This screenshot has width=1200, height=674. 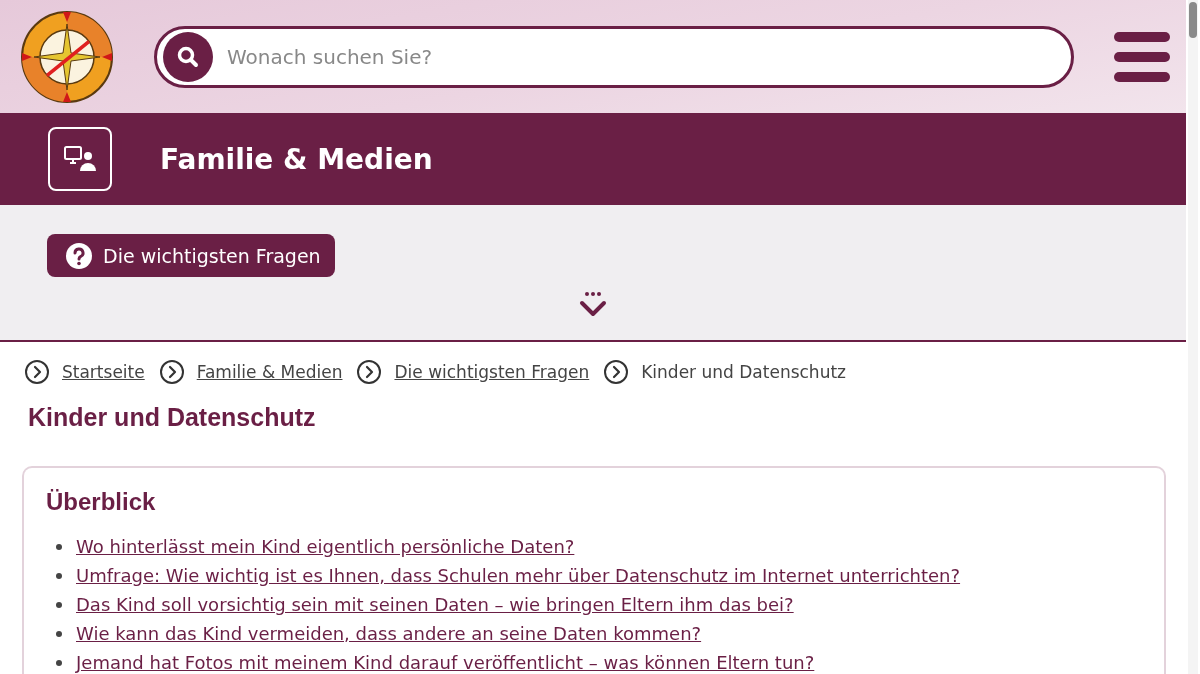 What do you see at coordinates (445, 662) in the screenshot?
I see `question-link: Jemand hat Fotos mit meinem Kind darauf veröffentlicht – was können Eltern tun?` at bounding box center [445, 662].